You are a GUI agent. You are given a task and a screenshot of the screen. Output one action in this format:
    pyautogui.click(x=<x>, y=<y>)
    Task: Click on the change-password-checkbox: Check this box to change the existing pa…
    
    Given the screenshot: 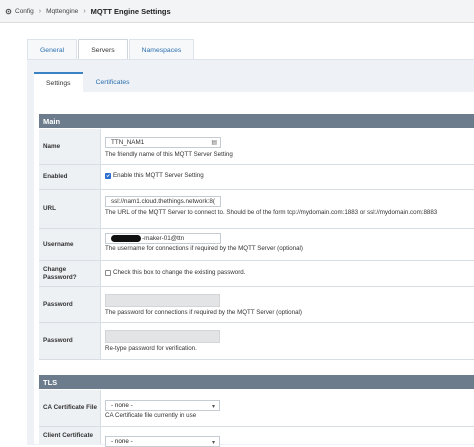 What is the action you would take?
    pyautogui.click(x=175, y=272)
    